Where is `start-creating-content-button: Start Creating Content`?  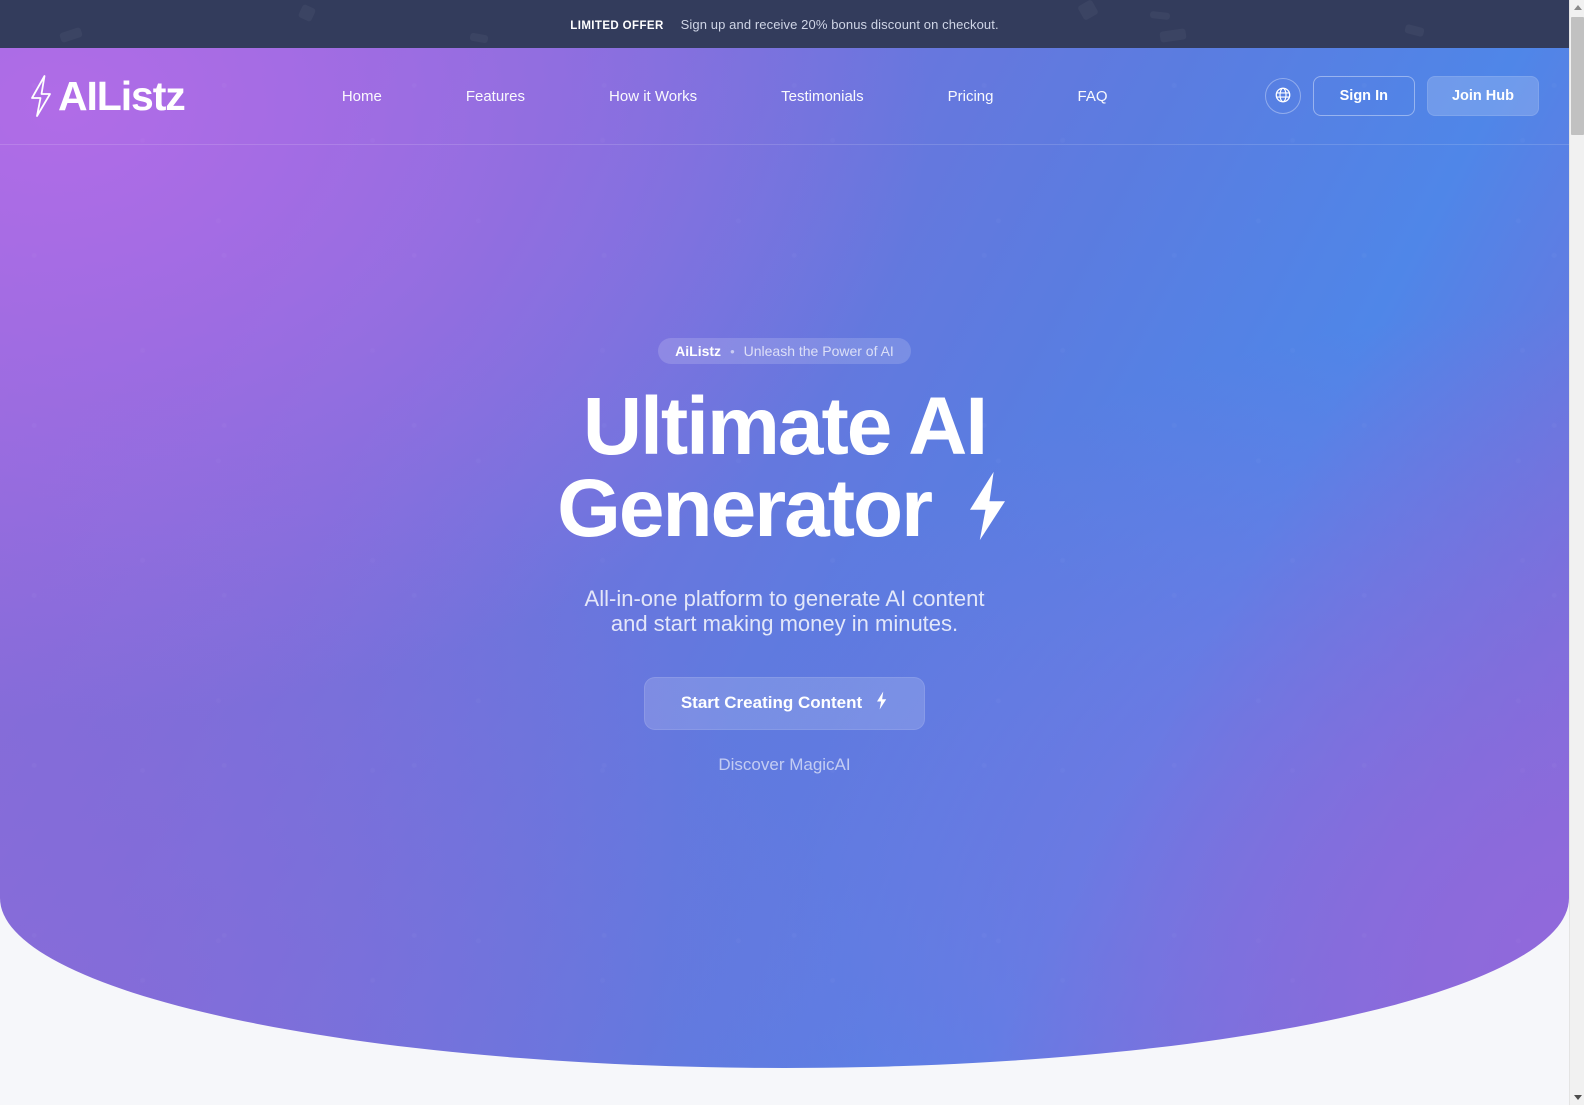
start-creating-content-button: Start Creating Content is located at coordinates (784, 703).